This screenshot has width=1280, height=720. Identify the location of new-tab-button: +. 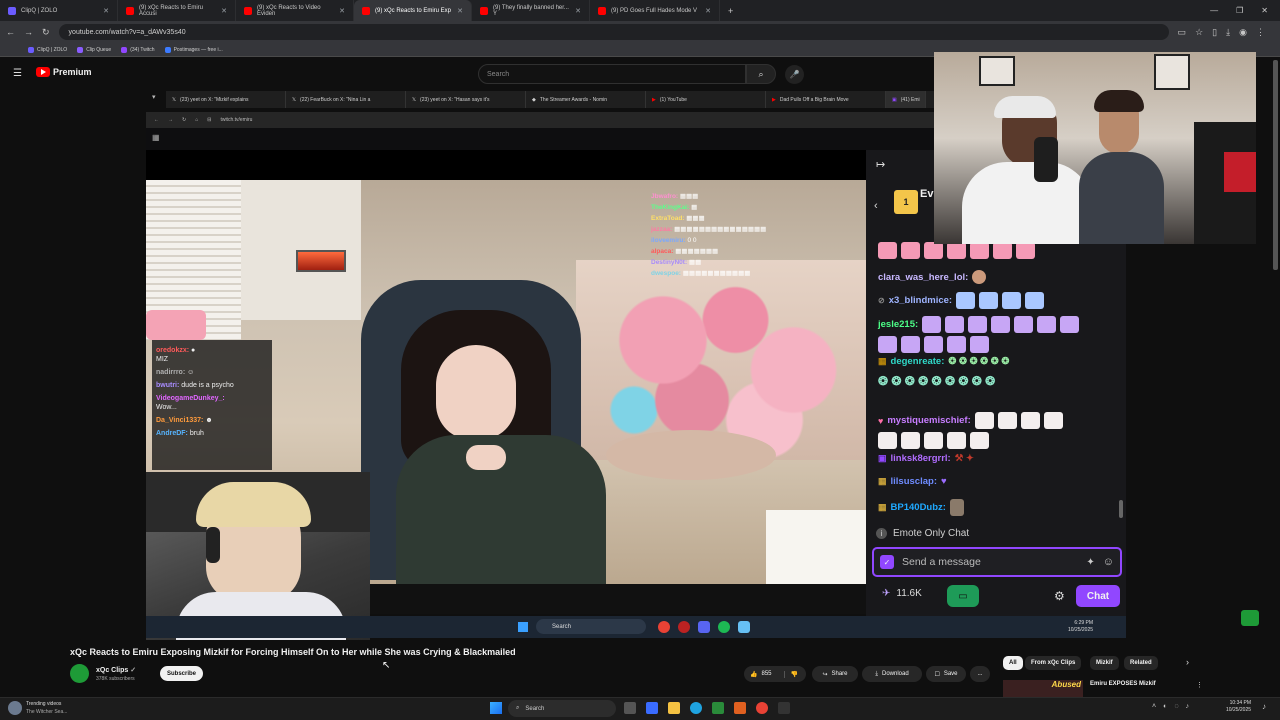
(726, 11).